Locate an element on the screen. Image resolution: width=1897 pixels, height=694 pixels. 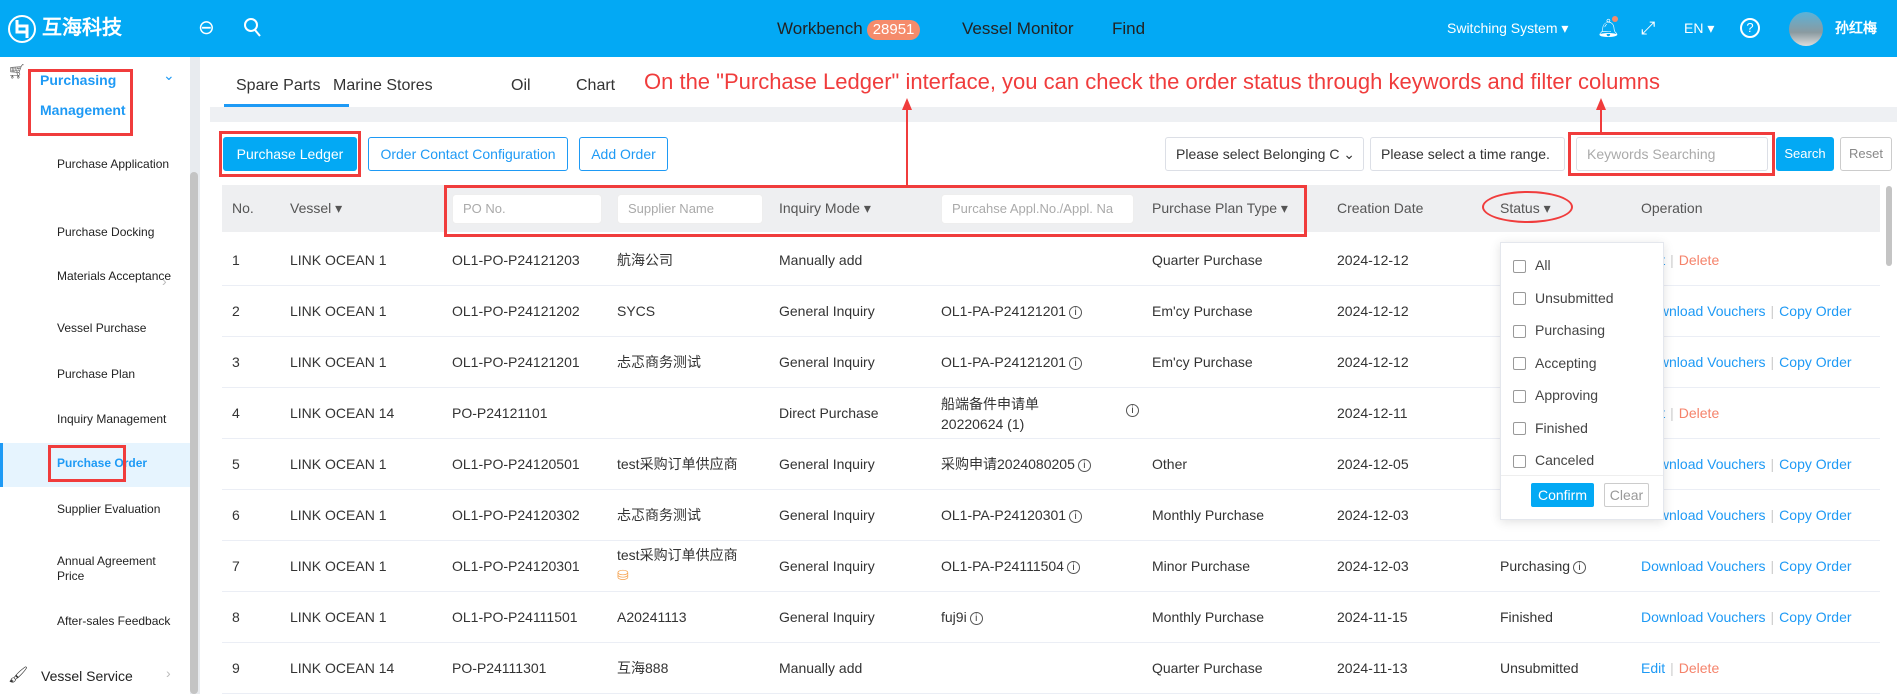
sidebar-item-purchase-plan: Purchase Plan is located at coordinates (117, 374).